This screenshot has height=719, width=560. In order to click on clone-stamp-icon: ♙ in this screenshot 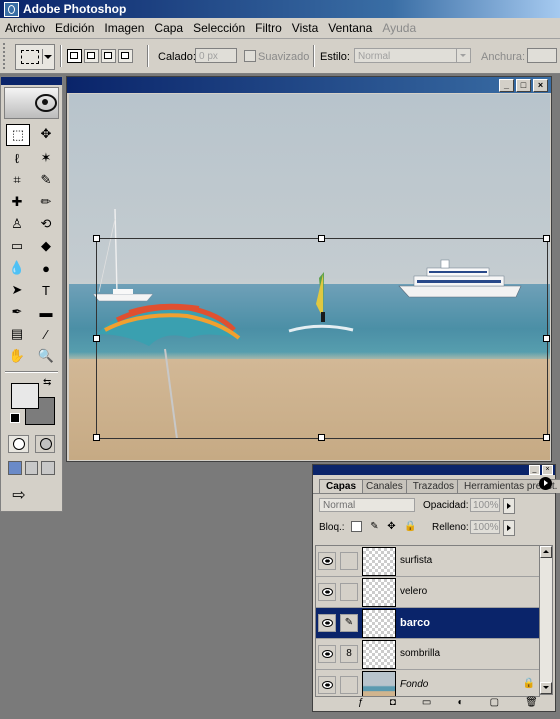, I will do `click(17, 224)`.